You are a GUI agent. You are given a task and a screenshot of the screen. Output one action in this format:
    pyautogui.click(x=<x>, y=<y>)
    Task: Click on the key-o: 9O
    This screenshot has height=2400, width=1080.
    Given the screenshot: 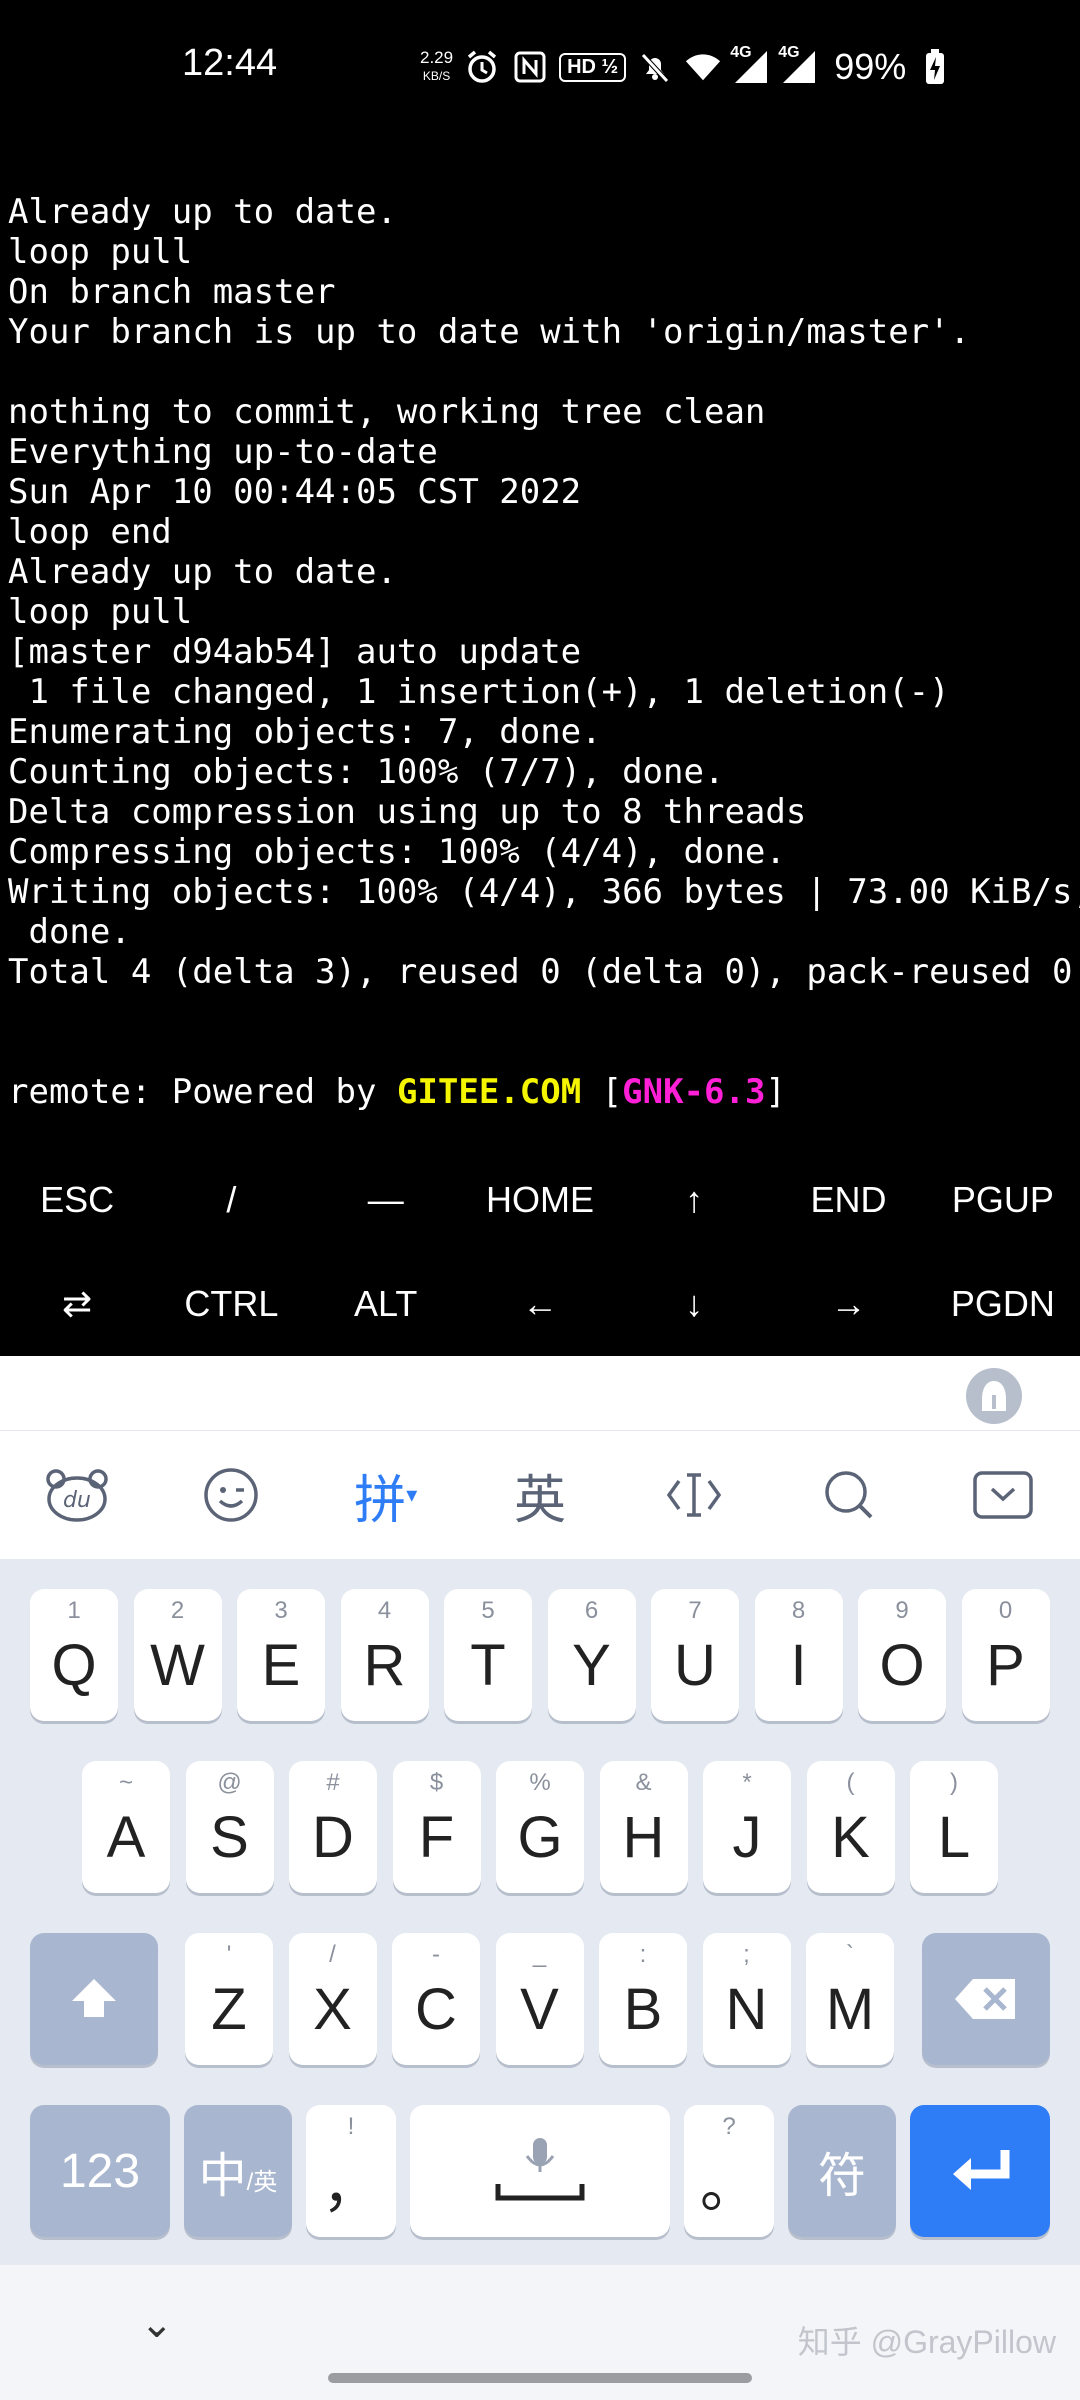 What is the action you would take?
    pyautogui.click(x=902, y=1655)
    